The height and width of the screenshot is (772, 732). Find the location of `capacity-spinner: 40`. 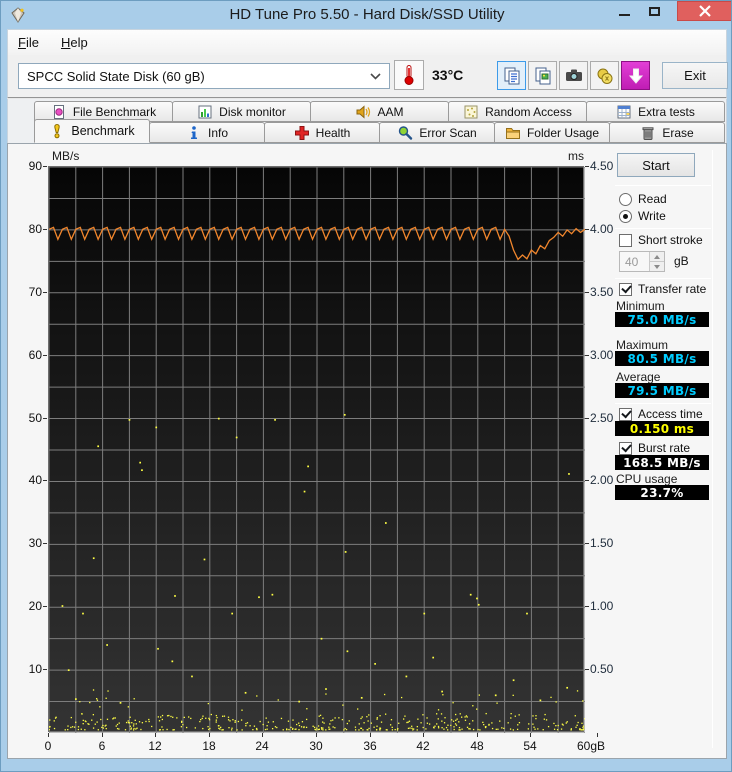

capacity-spinner: 40 is located at coordinates (642, 261).